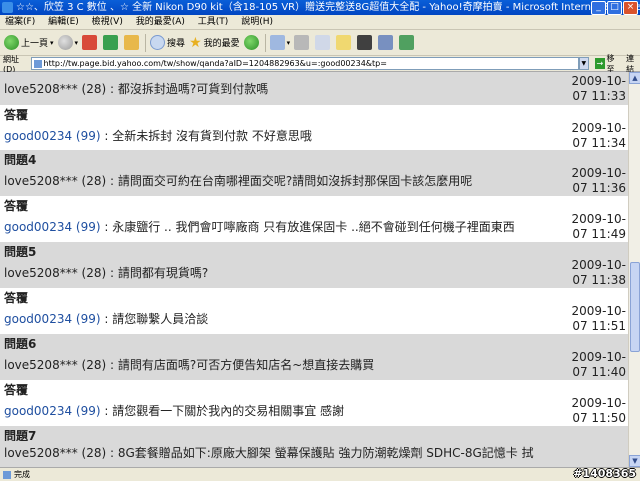 The image size is (640, 481). I want to click on minimize-button: _, so click(598, 8).